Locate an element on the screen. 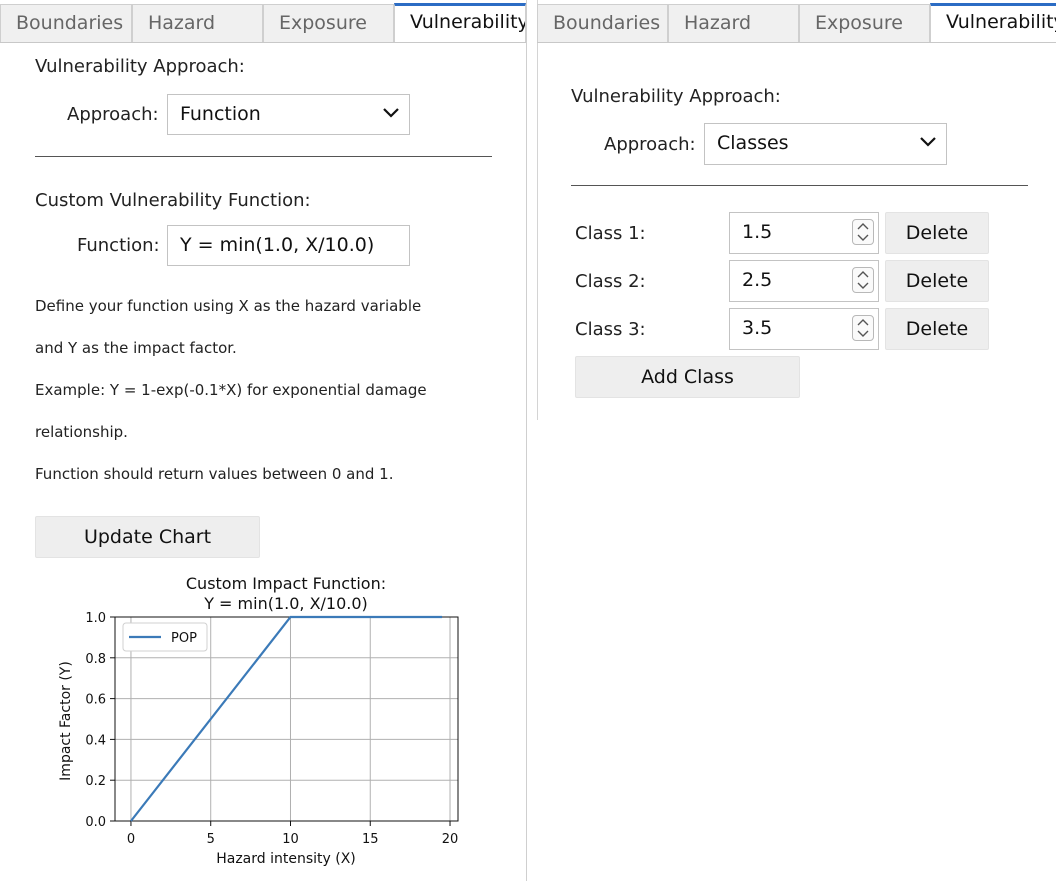 Image resolution: width=1056 pixels, height=881 pixels. y-tick-label: 0.8 is located at coordinates (95, 659).